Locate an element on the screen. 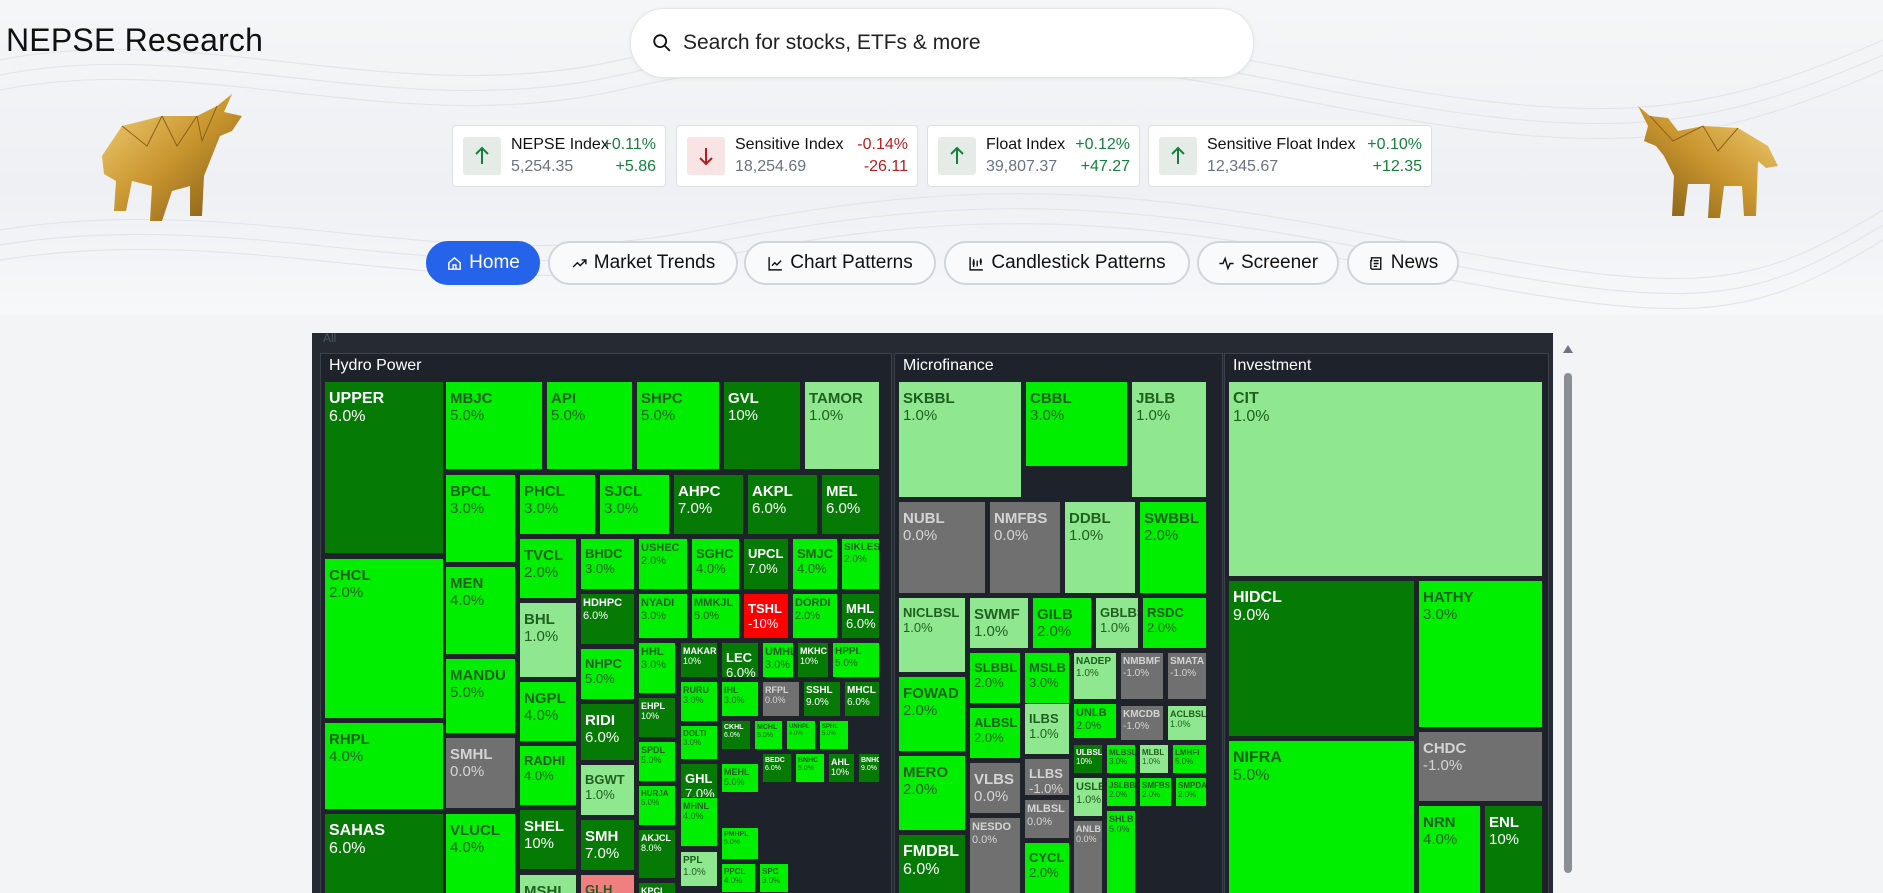 The image size is (1883, 893). stock-tile-kmcdb: KMCDB -1.0% is located at coordinates (1142, 723).